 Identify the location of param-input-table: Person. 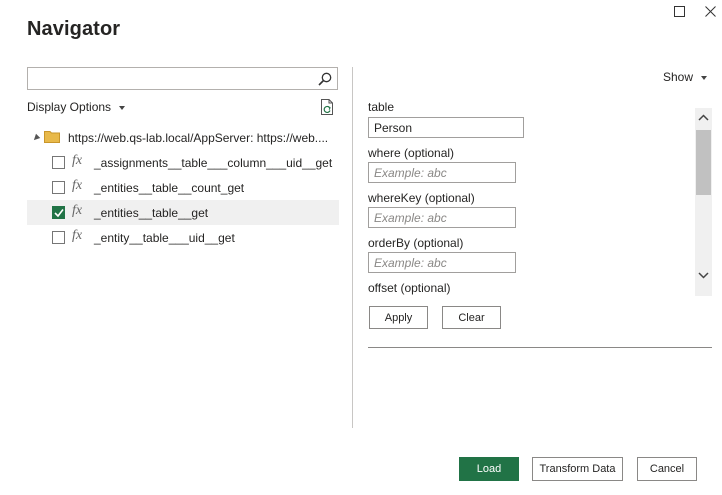
(446, 127).